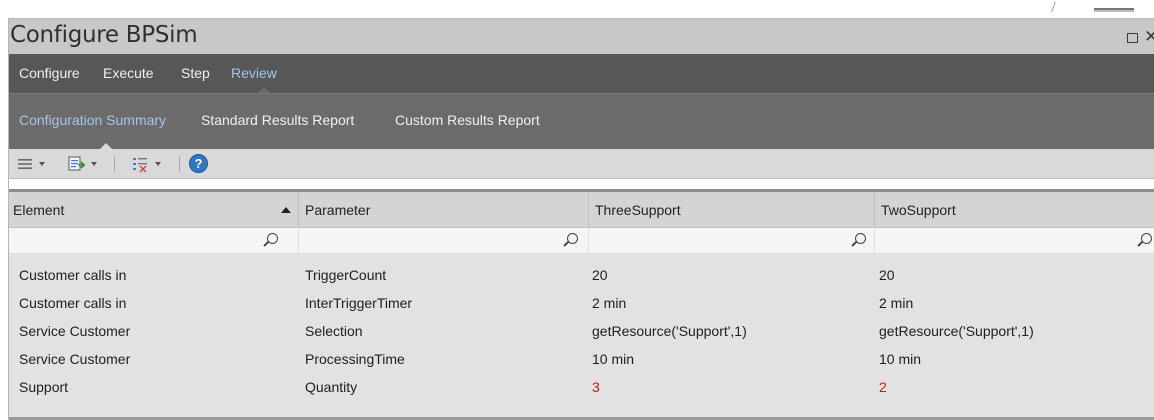  I want to click on filter-options-icon, so click(140, 165).